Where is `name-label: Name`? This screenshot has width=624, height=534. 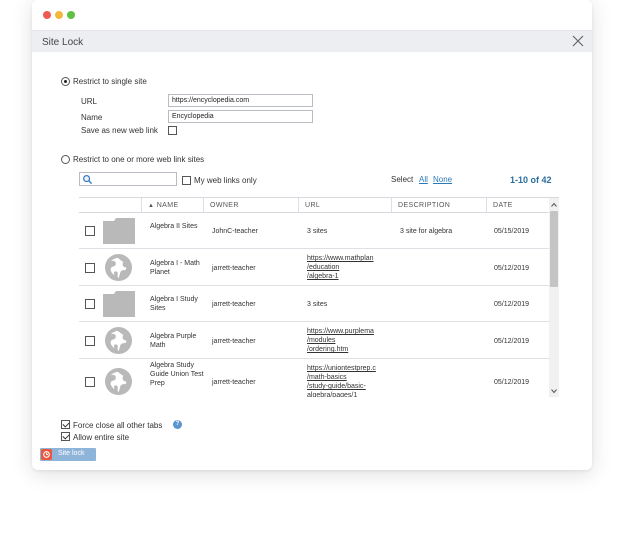
name-label: Name is located at coordinates (92, 117).